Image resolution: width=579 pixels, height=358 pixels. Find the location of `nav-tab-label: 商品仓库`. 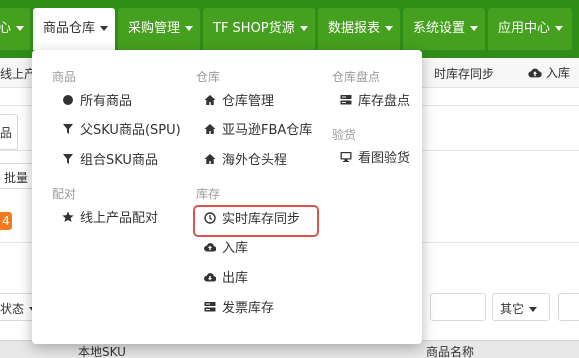

nav-tab-label: 商品仓库 is located at coordinates (69, 28).